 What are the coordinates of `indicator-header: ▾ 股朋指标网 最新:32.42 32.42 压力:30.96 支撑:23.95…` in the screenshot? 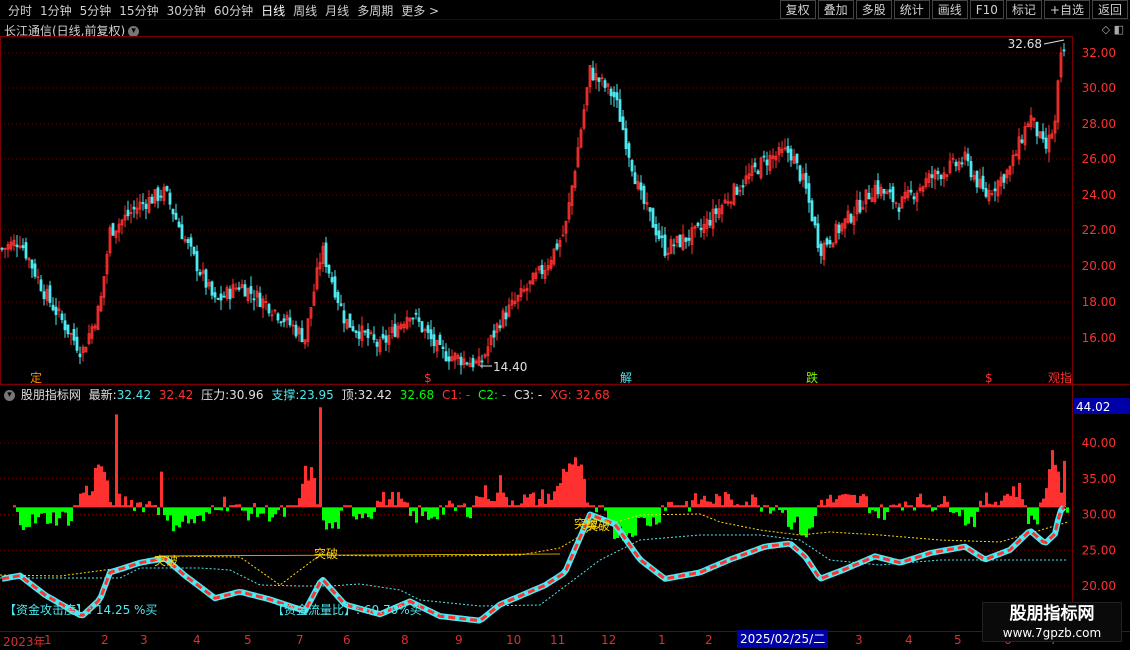 It's located at (309, 394).